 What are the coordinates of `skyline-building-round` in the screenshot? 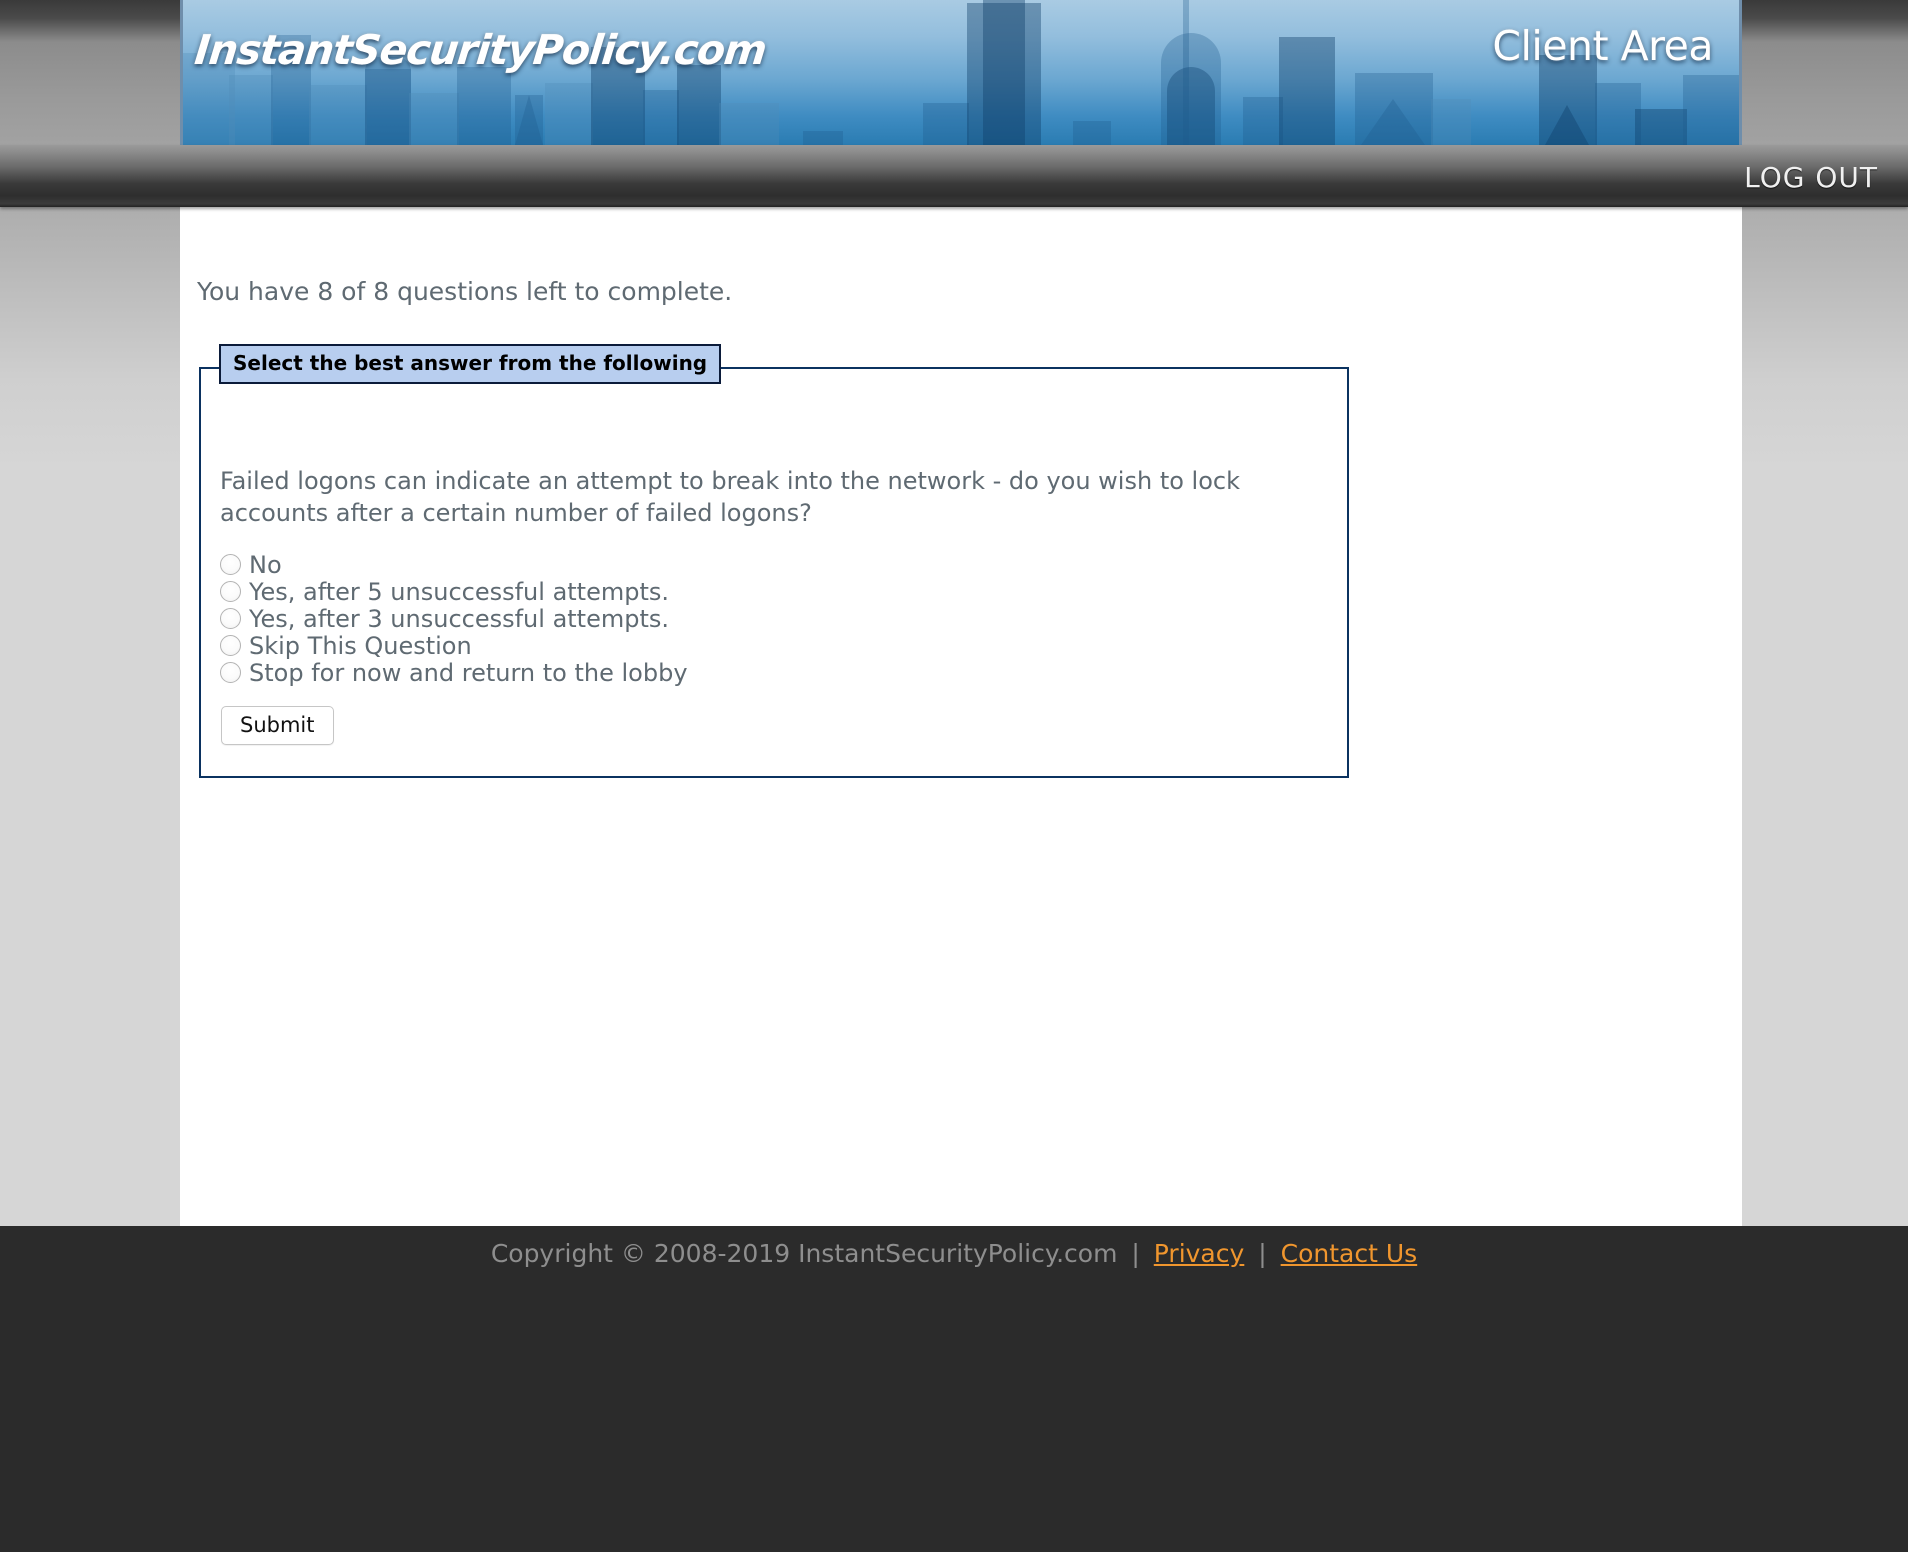 It's located at (1191, 89).